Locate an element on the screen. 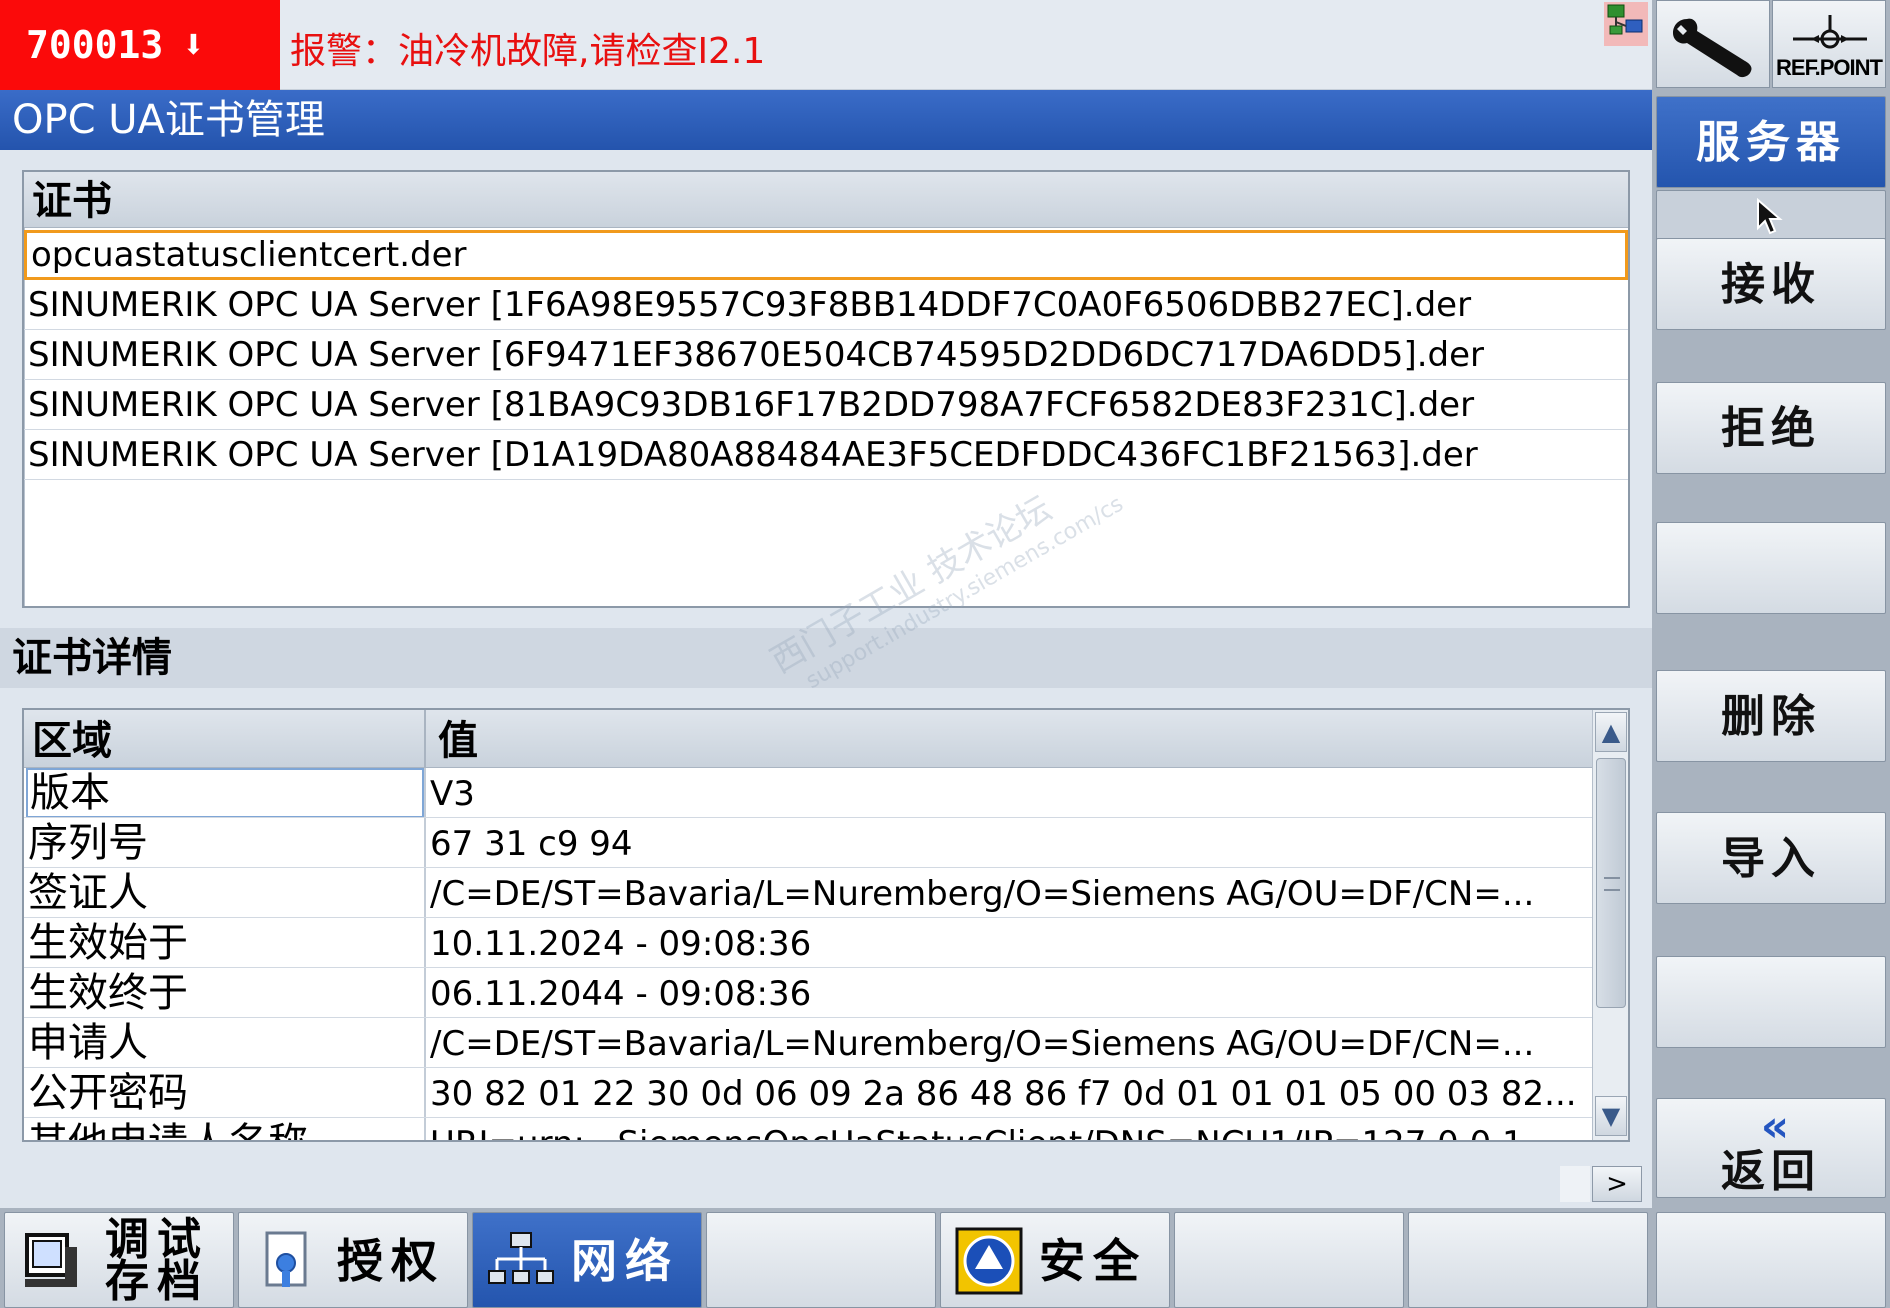  security-icon is located at coordinates (989, 1261).